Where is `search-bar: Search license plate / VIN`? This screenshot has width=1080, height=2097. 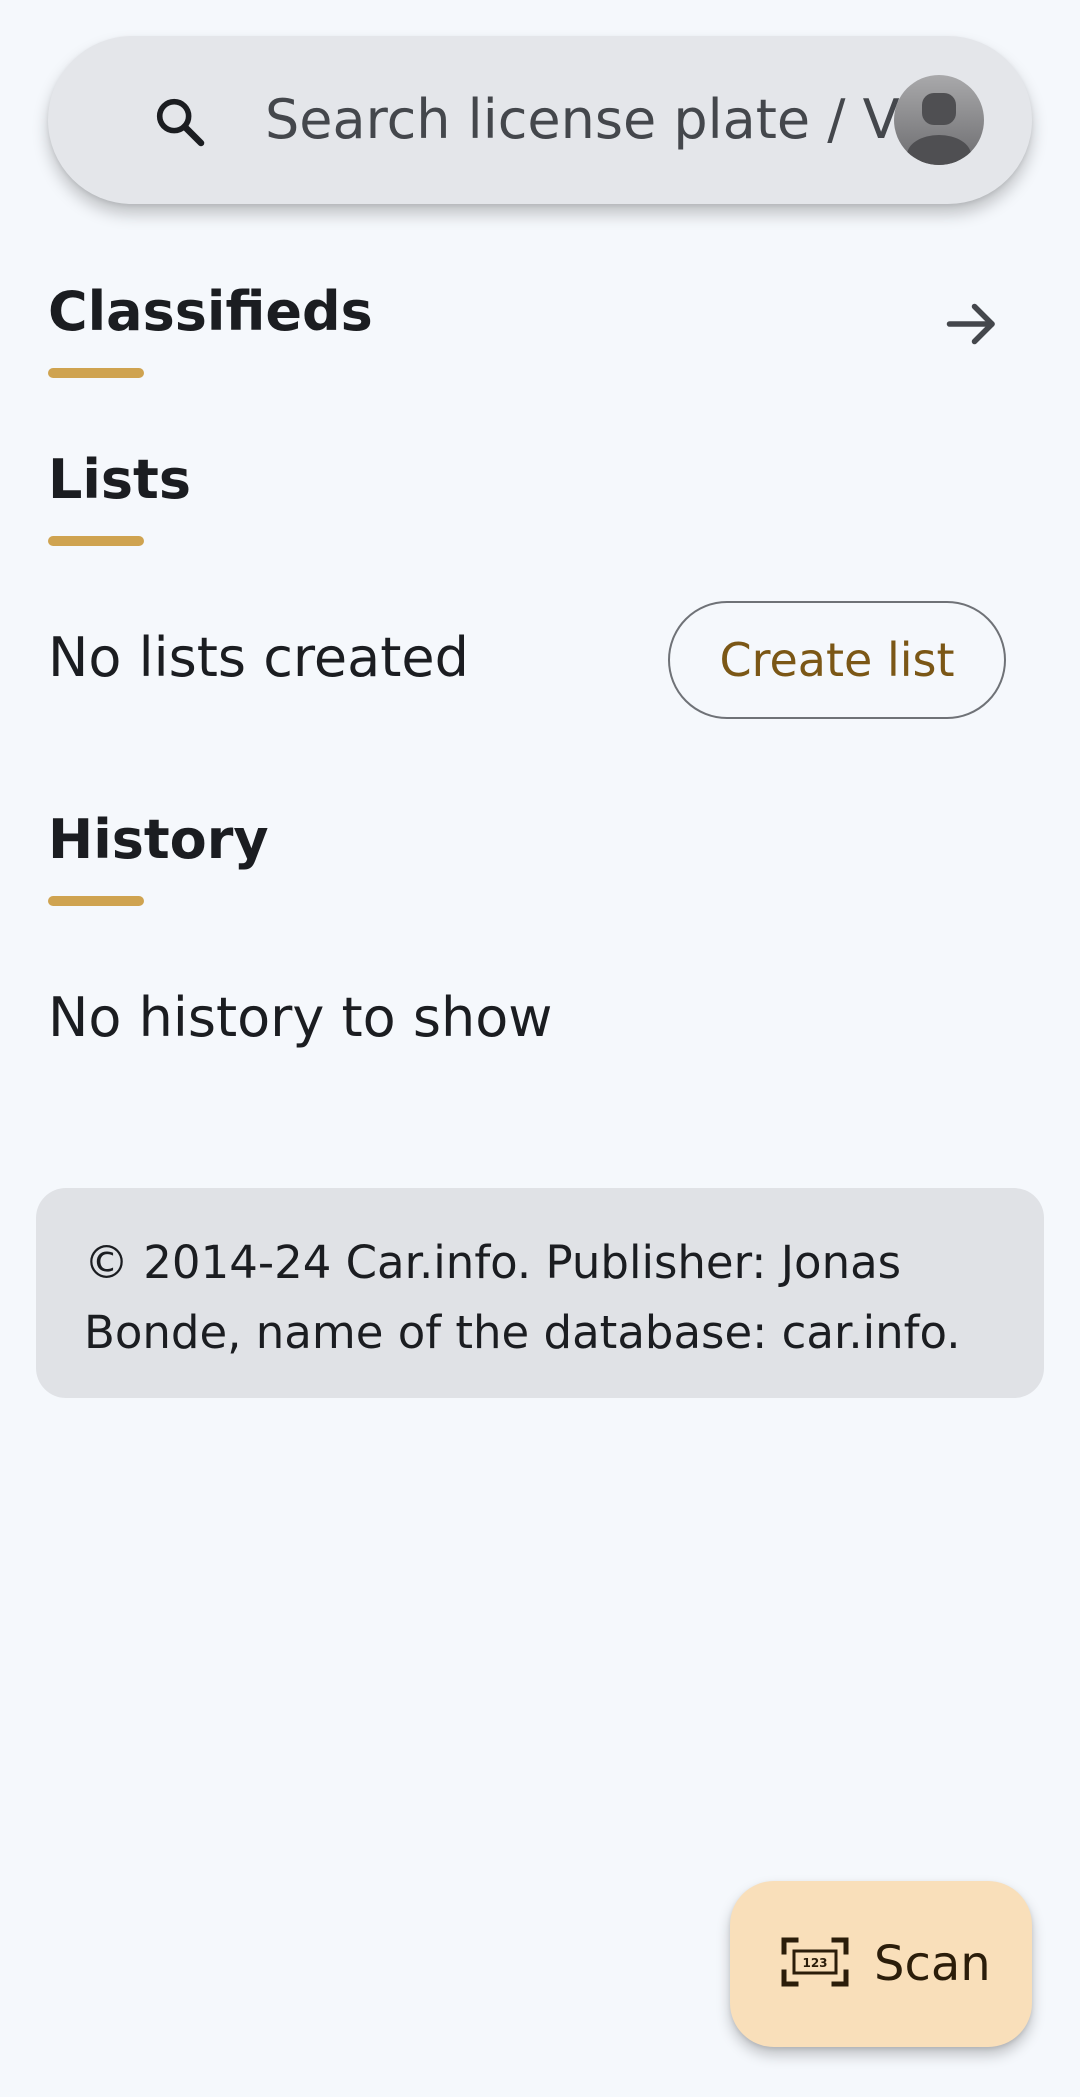 search-bar: Search license plate / VIN is located at coordinates (540, 120).